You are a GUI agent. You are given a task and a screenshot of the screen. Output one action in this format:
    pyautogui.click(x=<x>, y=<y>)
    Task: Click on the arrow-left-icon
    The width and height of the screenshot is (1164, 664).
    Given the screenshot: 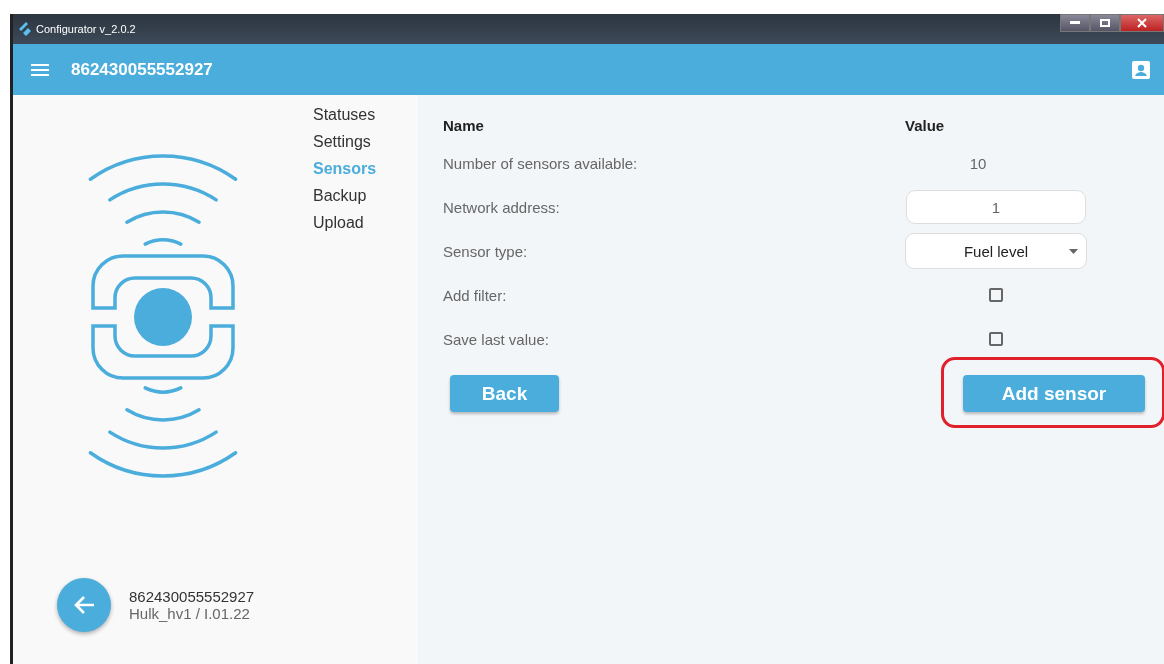 What is the action you would take?
    pyautogui.click(x=84, y=605)
    